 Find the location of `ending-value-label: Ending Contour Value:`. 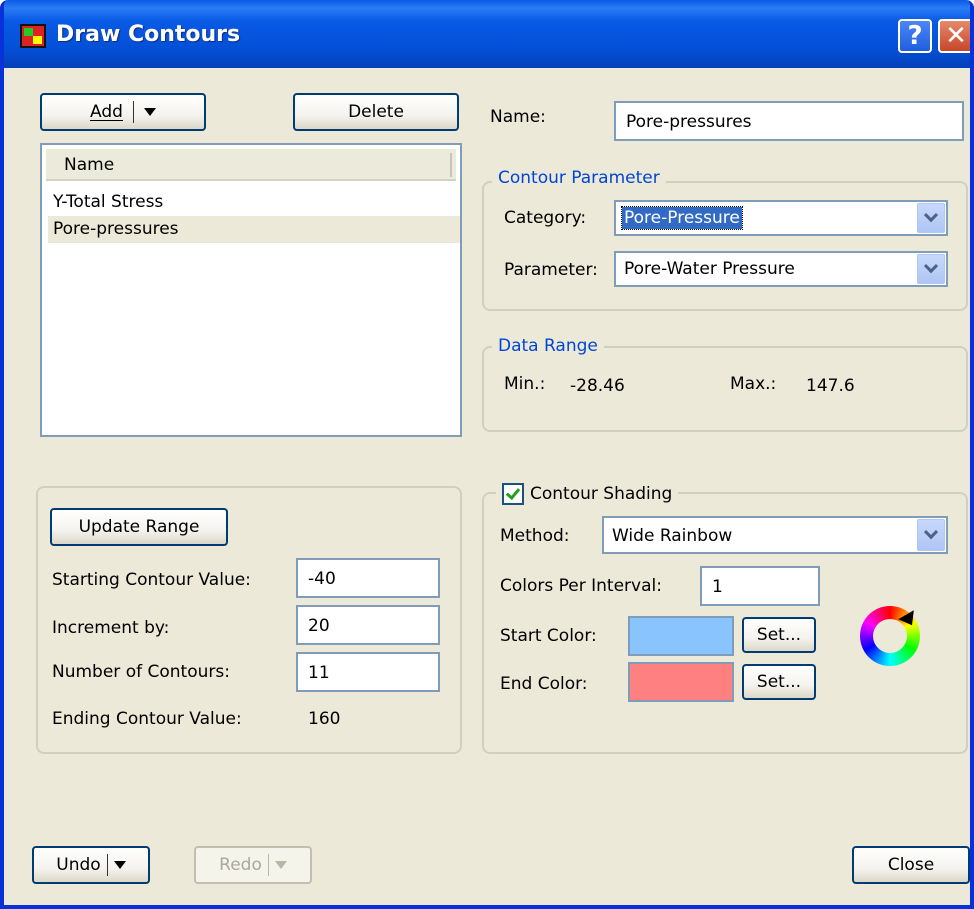

ending-value-label: Ending Contour Value: is located at coordinates (147, 719).